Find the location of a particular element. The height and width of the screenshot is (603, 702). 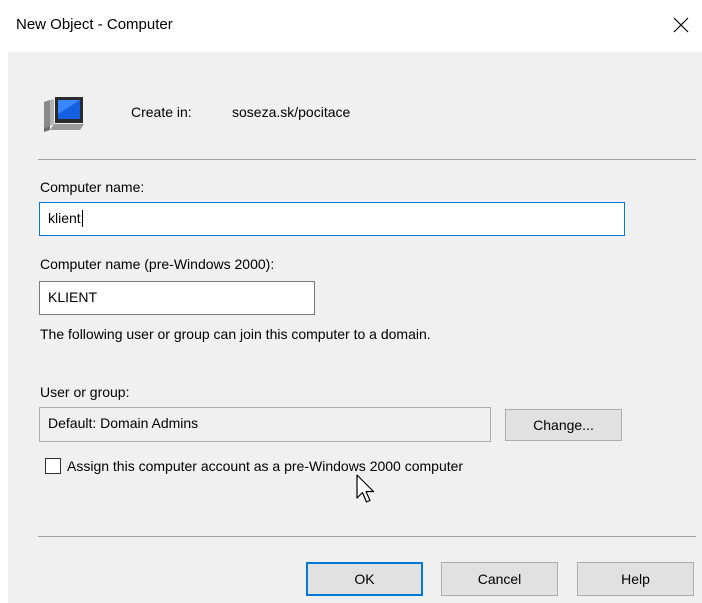

close-icon is located at coordinates (681, 25).